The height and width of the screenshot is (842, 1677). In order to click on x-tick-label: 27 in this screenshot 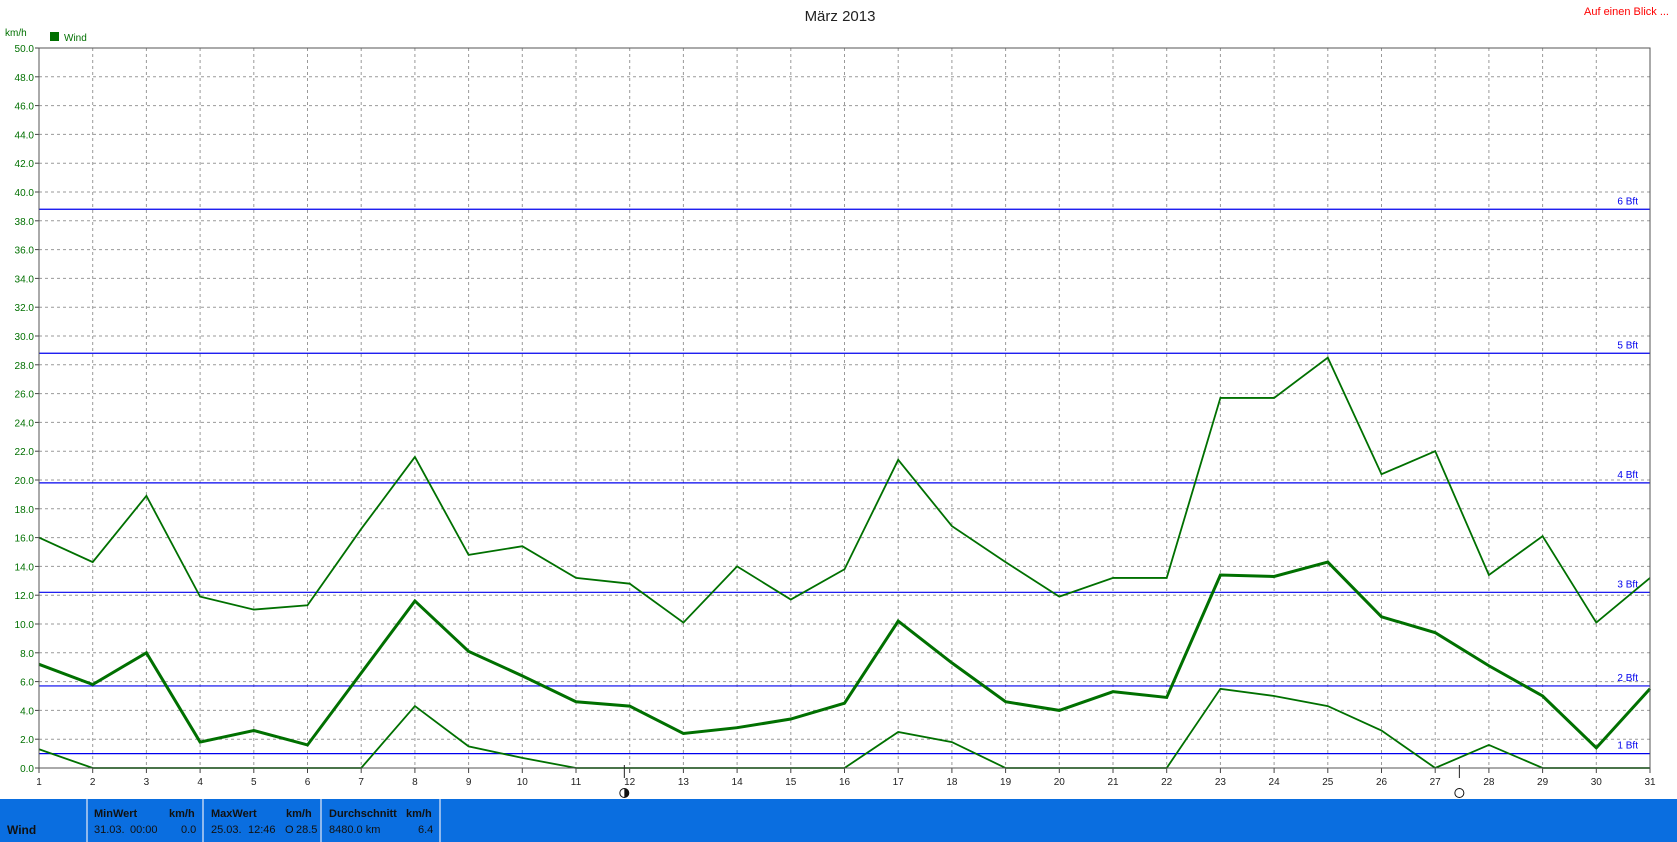, I will do `click(1436, 782)`.